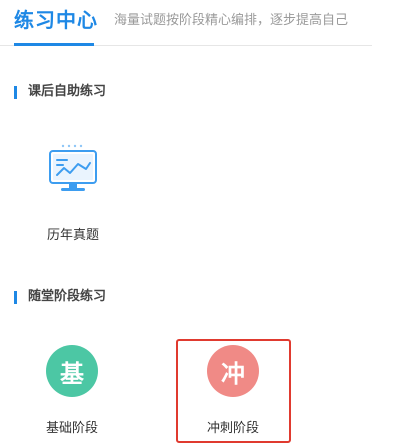 Image resolution: width=399 pixels, height=447 pixels. I want to click on practice-item-basic-stage: 基 基础阶段, so click(72, 390).